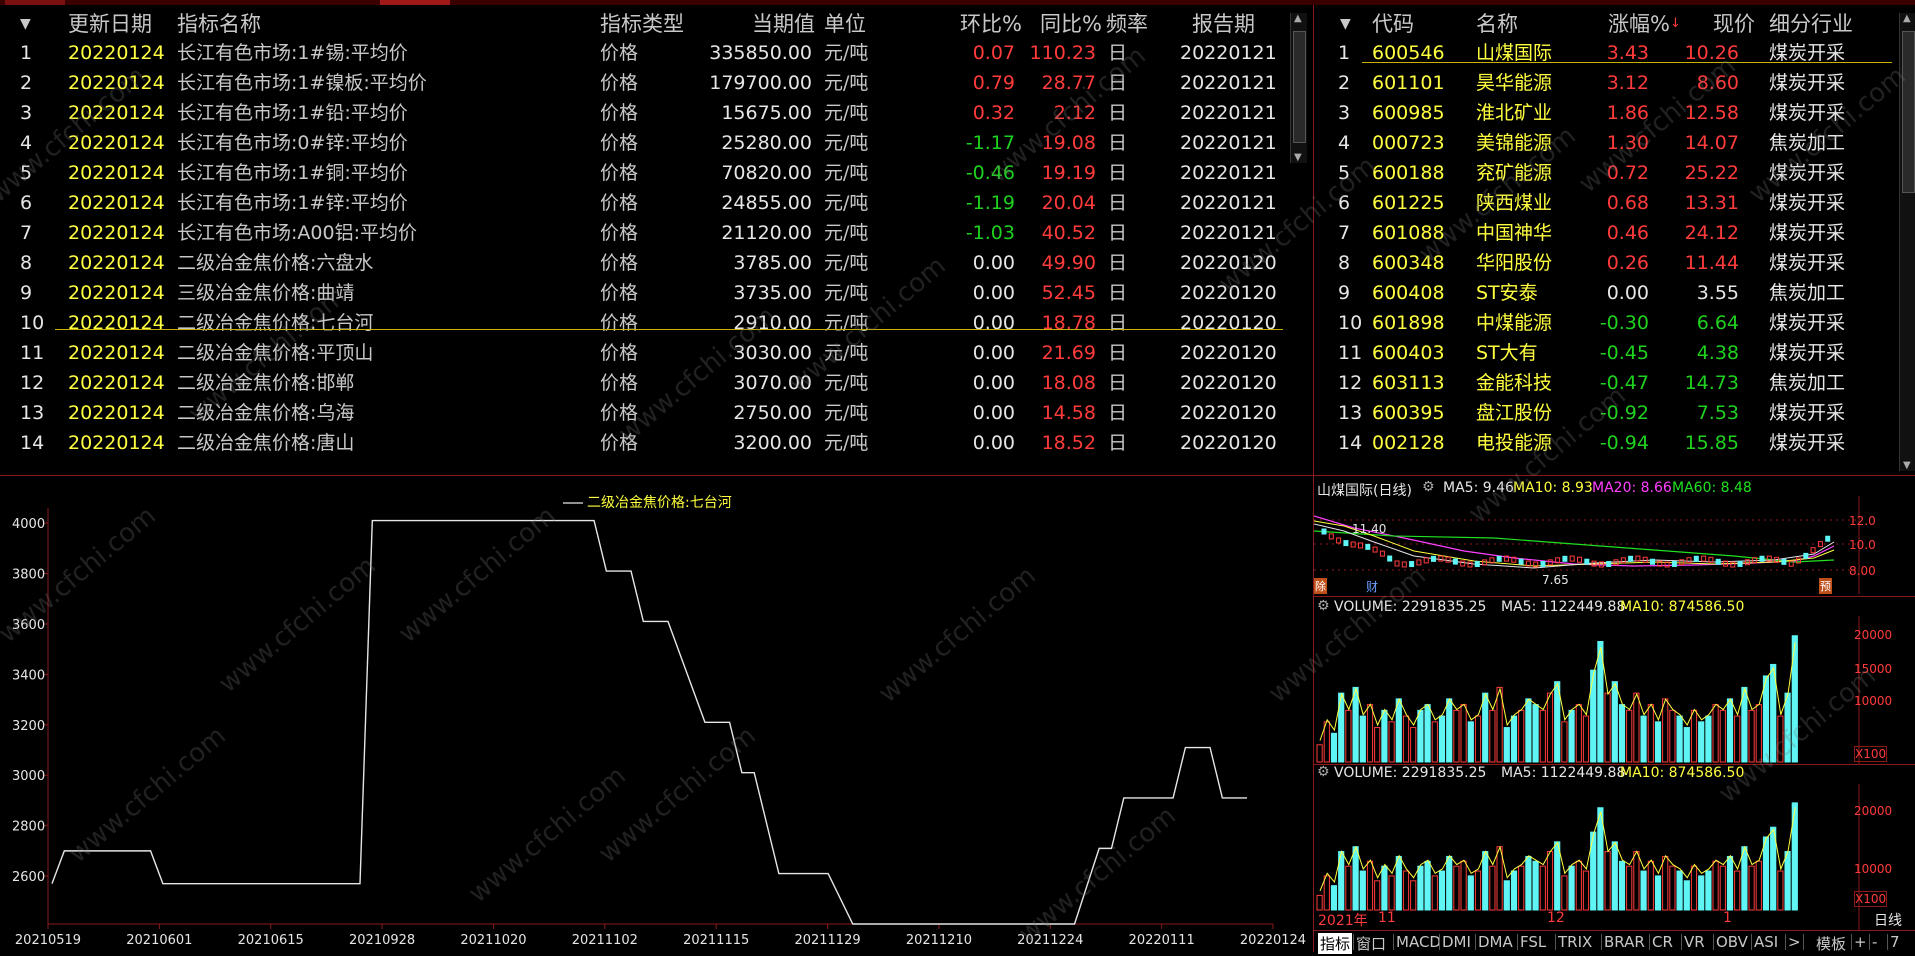 This screenshot has width=1915, height=956. I want to click on tab-more: >, so click(1794, 942).